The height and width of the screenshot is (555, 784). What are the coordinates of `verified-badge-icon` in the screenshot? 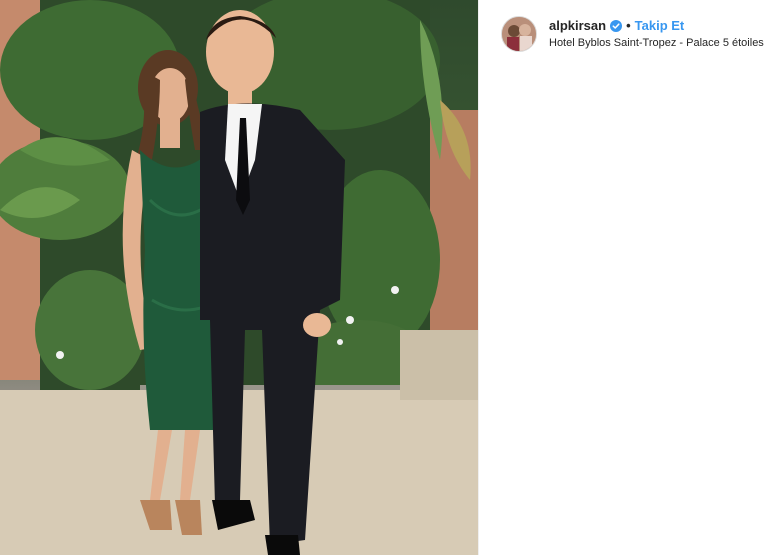 It's located at (616, 25).